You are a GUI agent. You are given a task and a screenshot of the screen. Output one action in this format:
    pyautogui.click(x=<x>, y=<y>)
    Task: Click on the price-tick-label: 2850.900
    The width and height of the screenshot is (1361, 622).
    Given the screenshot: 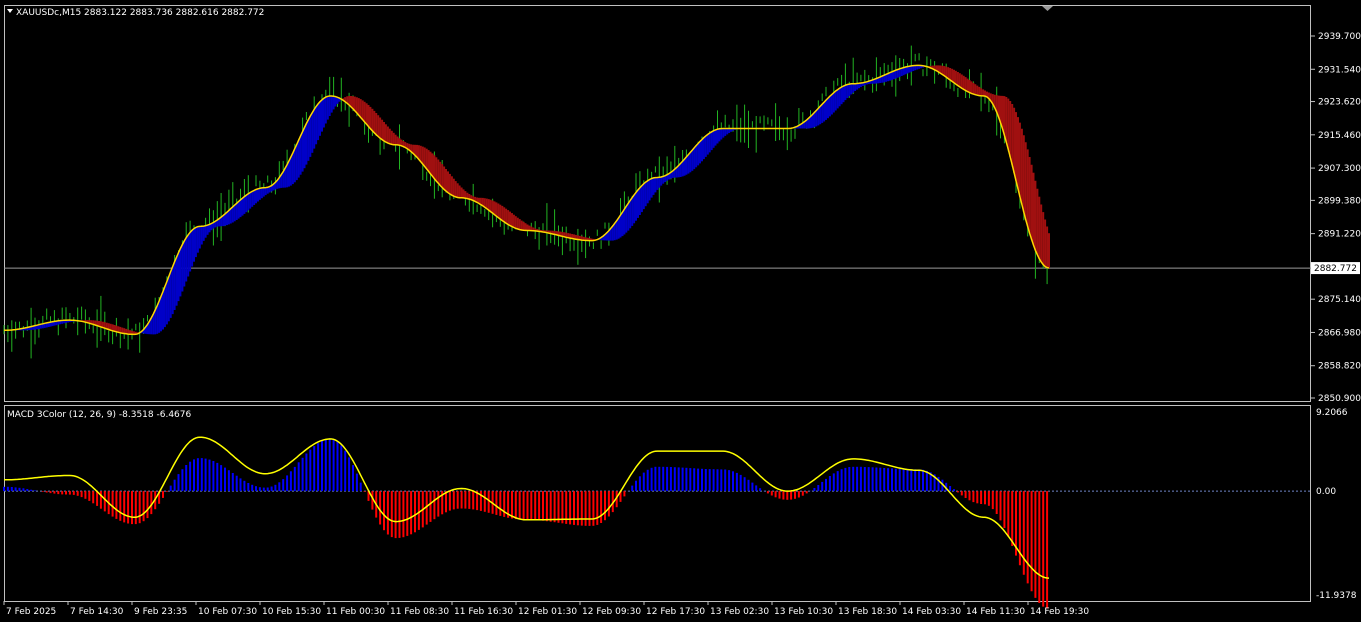 What is the action you would take?
    pyautogui.click(x=1339, y=399)
    